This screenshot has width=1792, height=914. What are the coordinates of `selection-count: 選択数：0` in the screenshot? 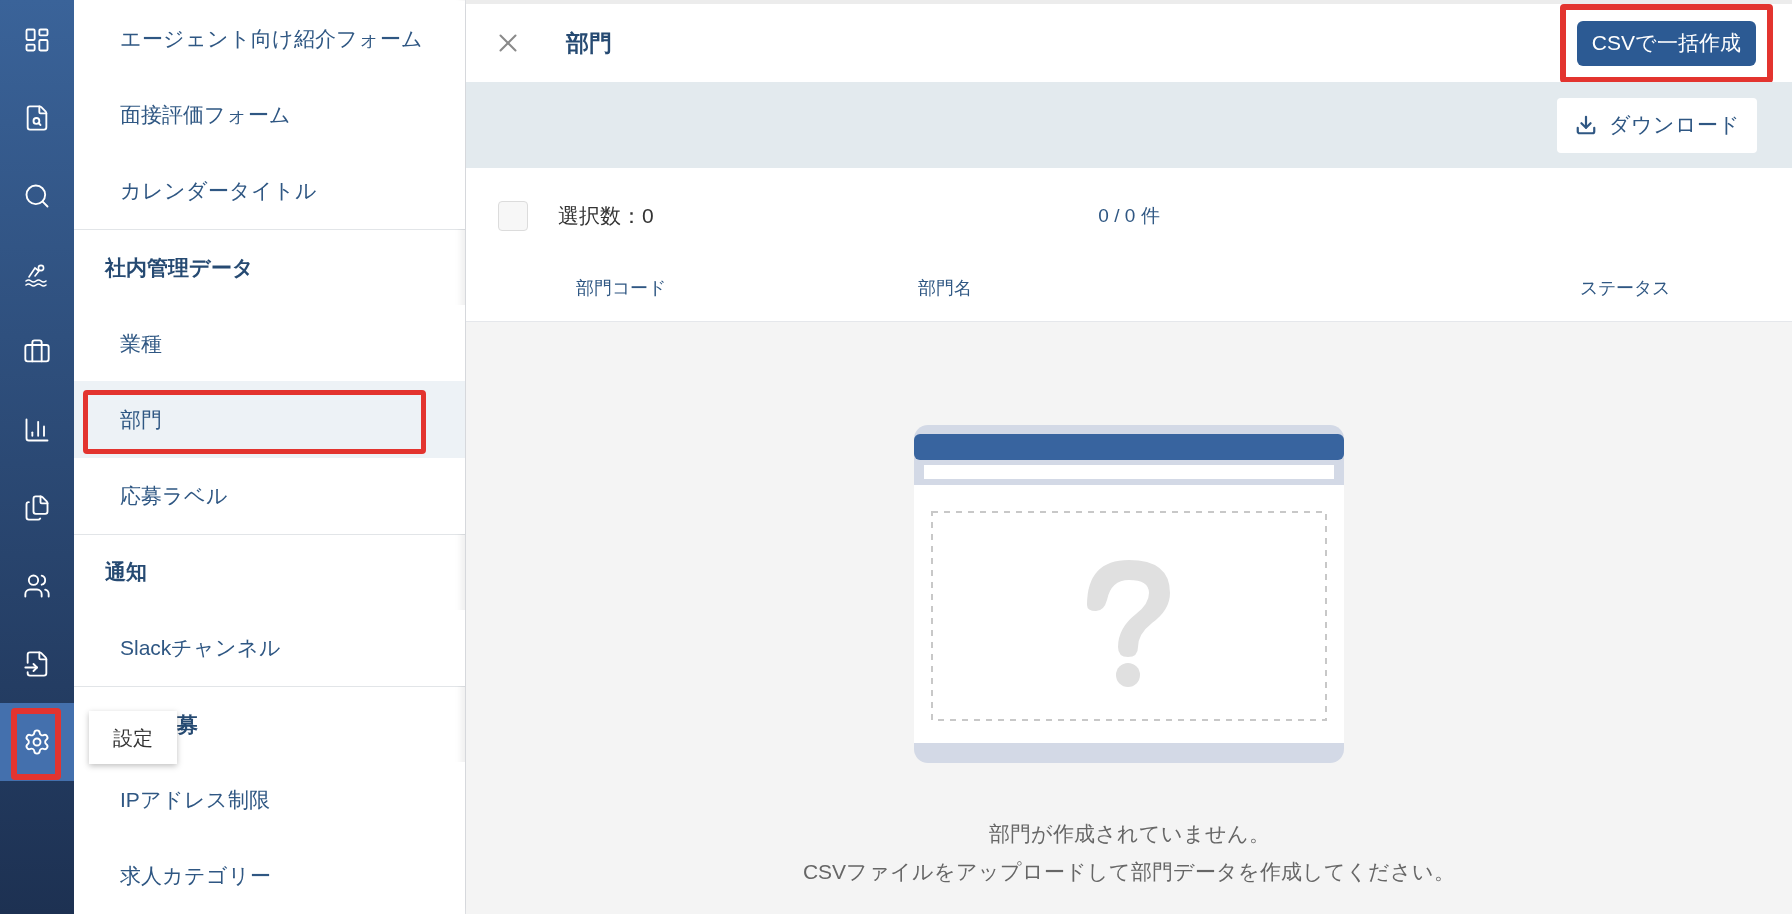 It's located at (606, 216).